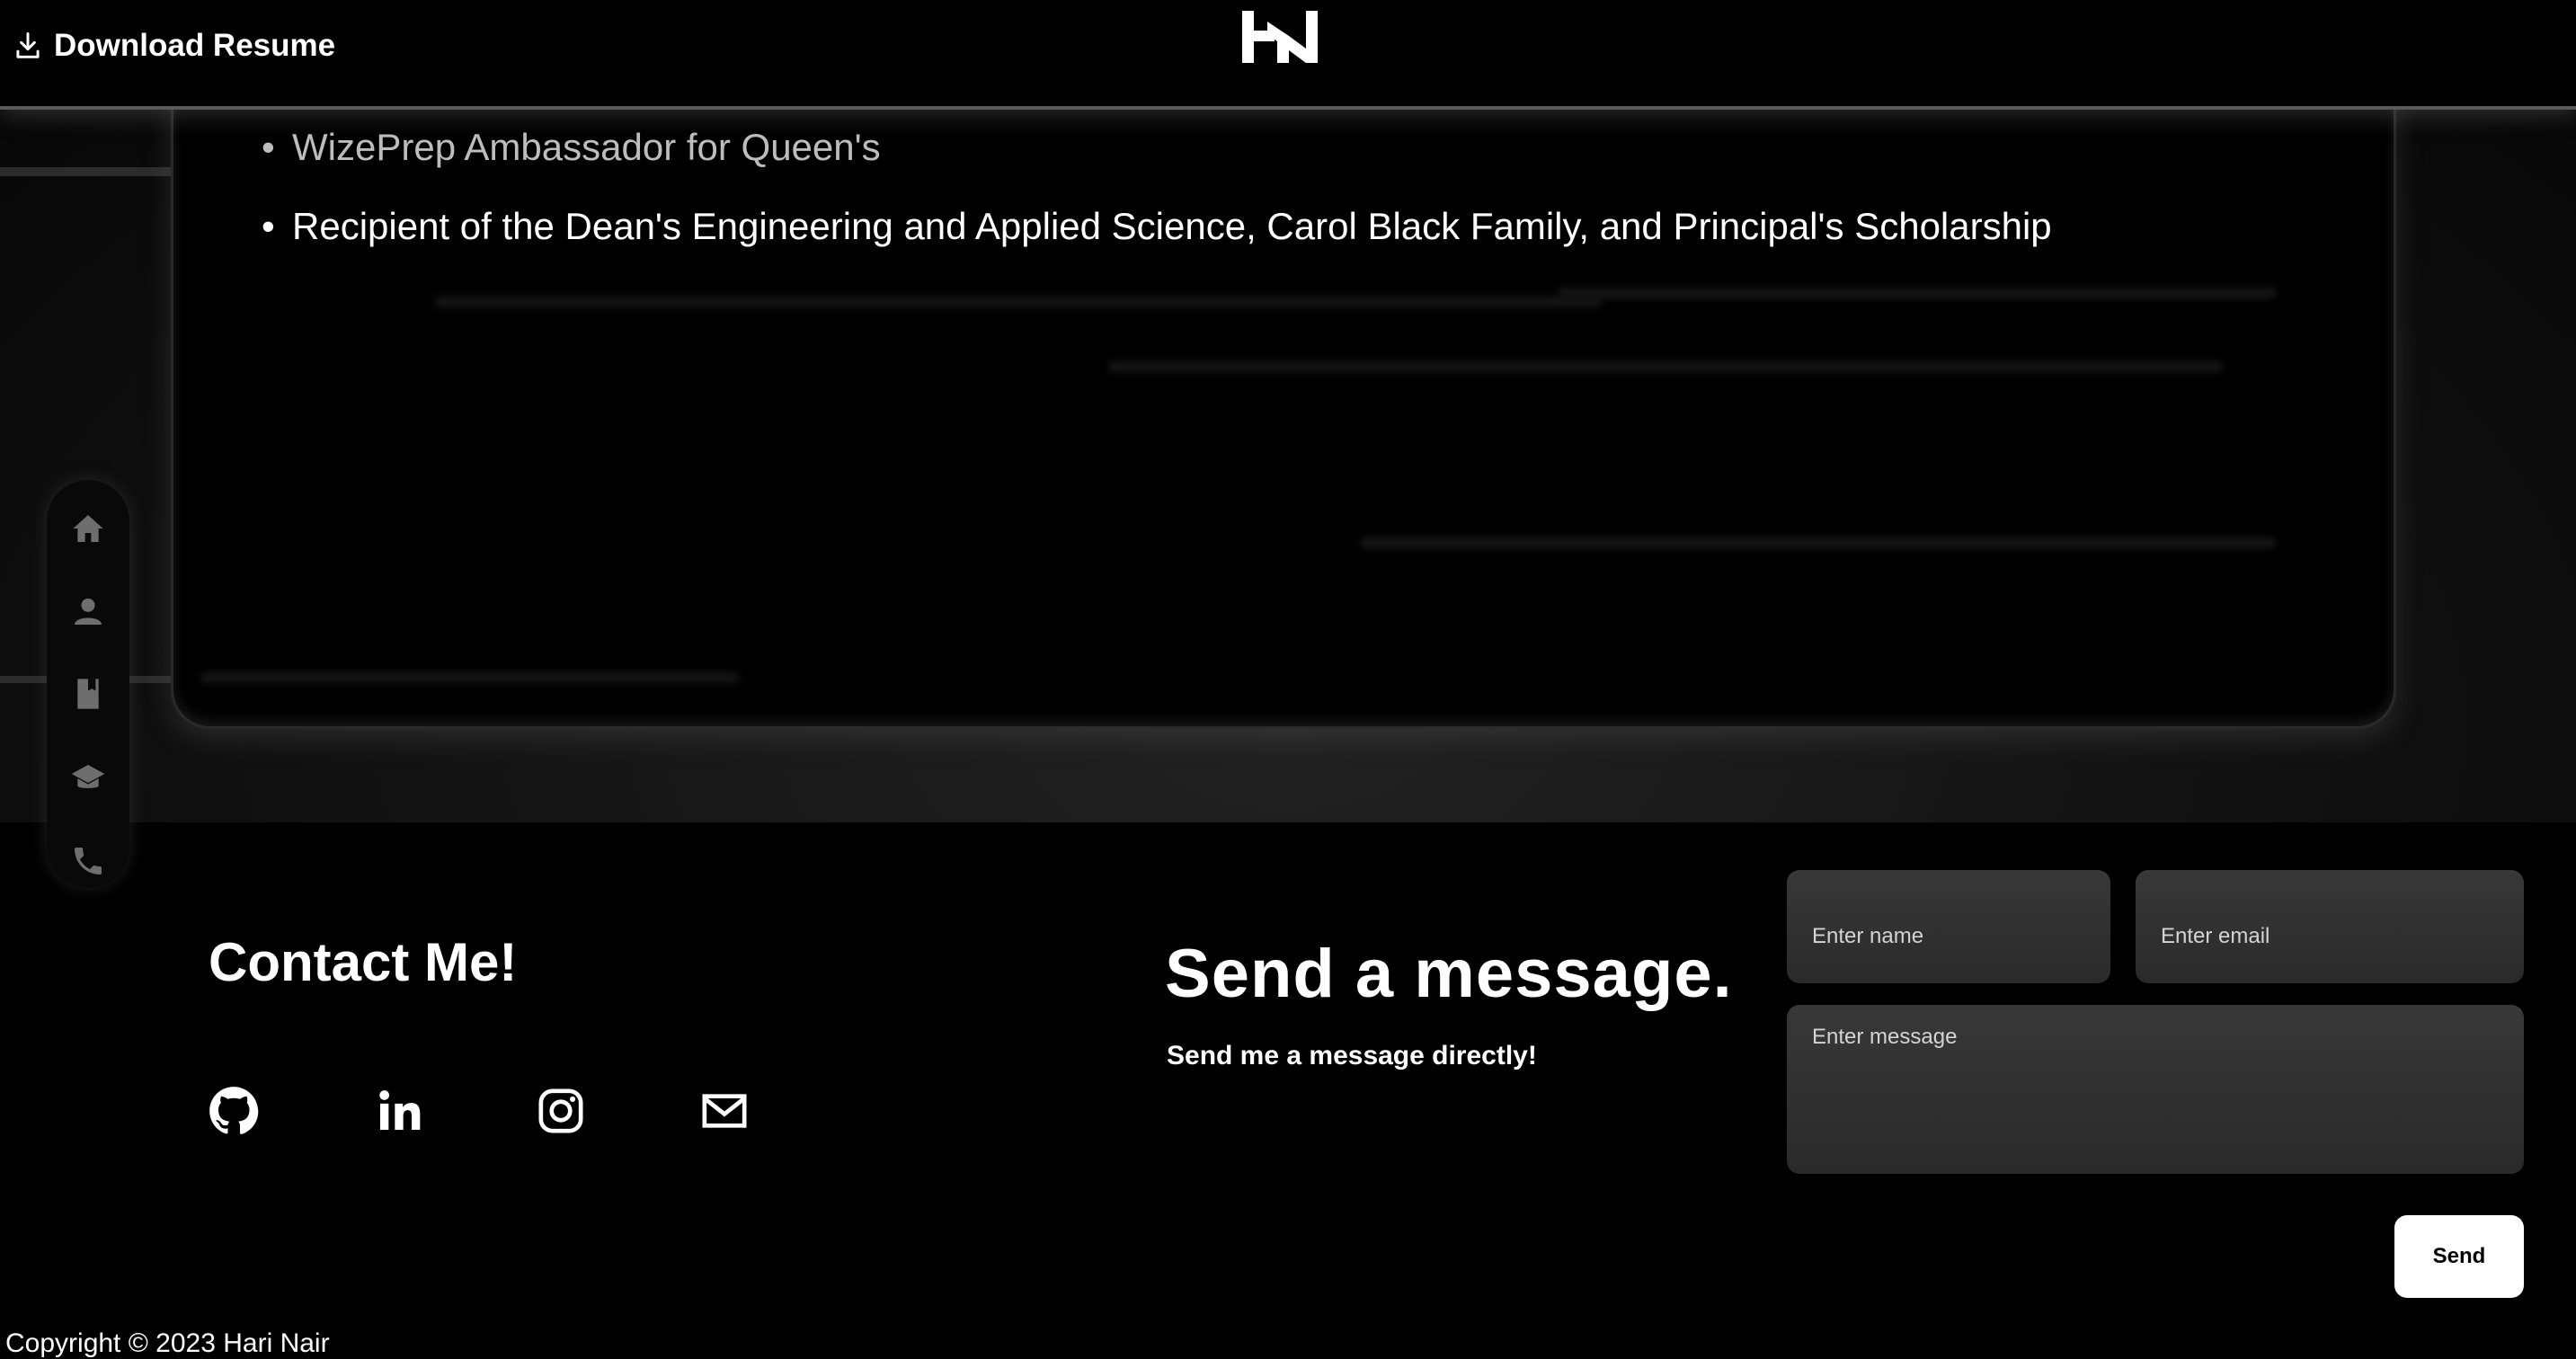  What do you see at coordinates (2330, 926) in the screenshot?
I see `email-input` at bounding box center [2330, 926].